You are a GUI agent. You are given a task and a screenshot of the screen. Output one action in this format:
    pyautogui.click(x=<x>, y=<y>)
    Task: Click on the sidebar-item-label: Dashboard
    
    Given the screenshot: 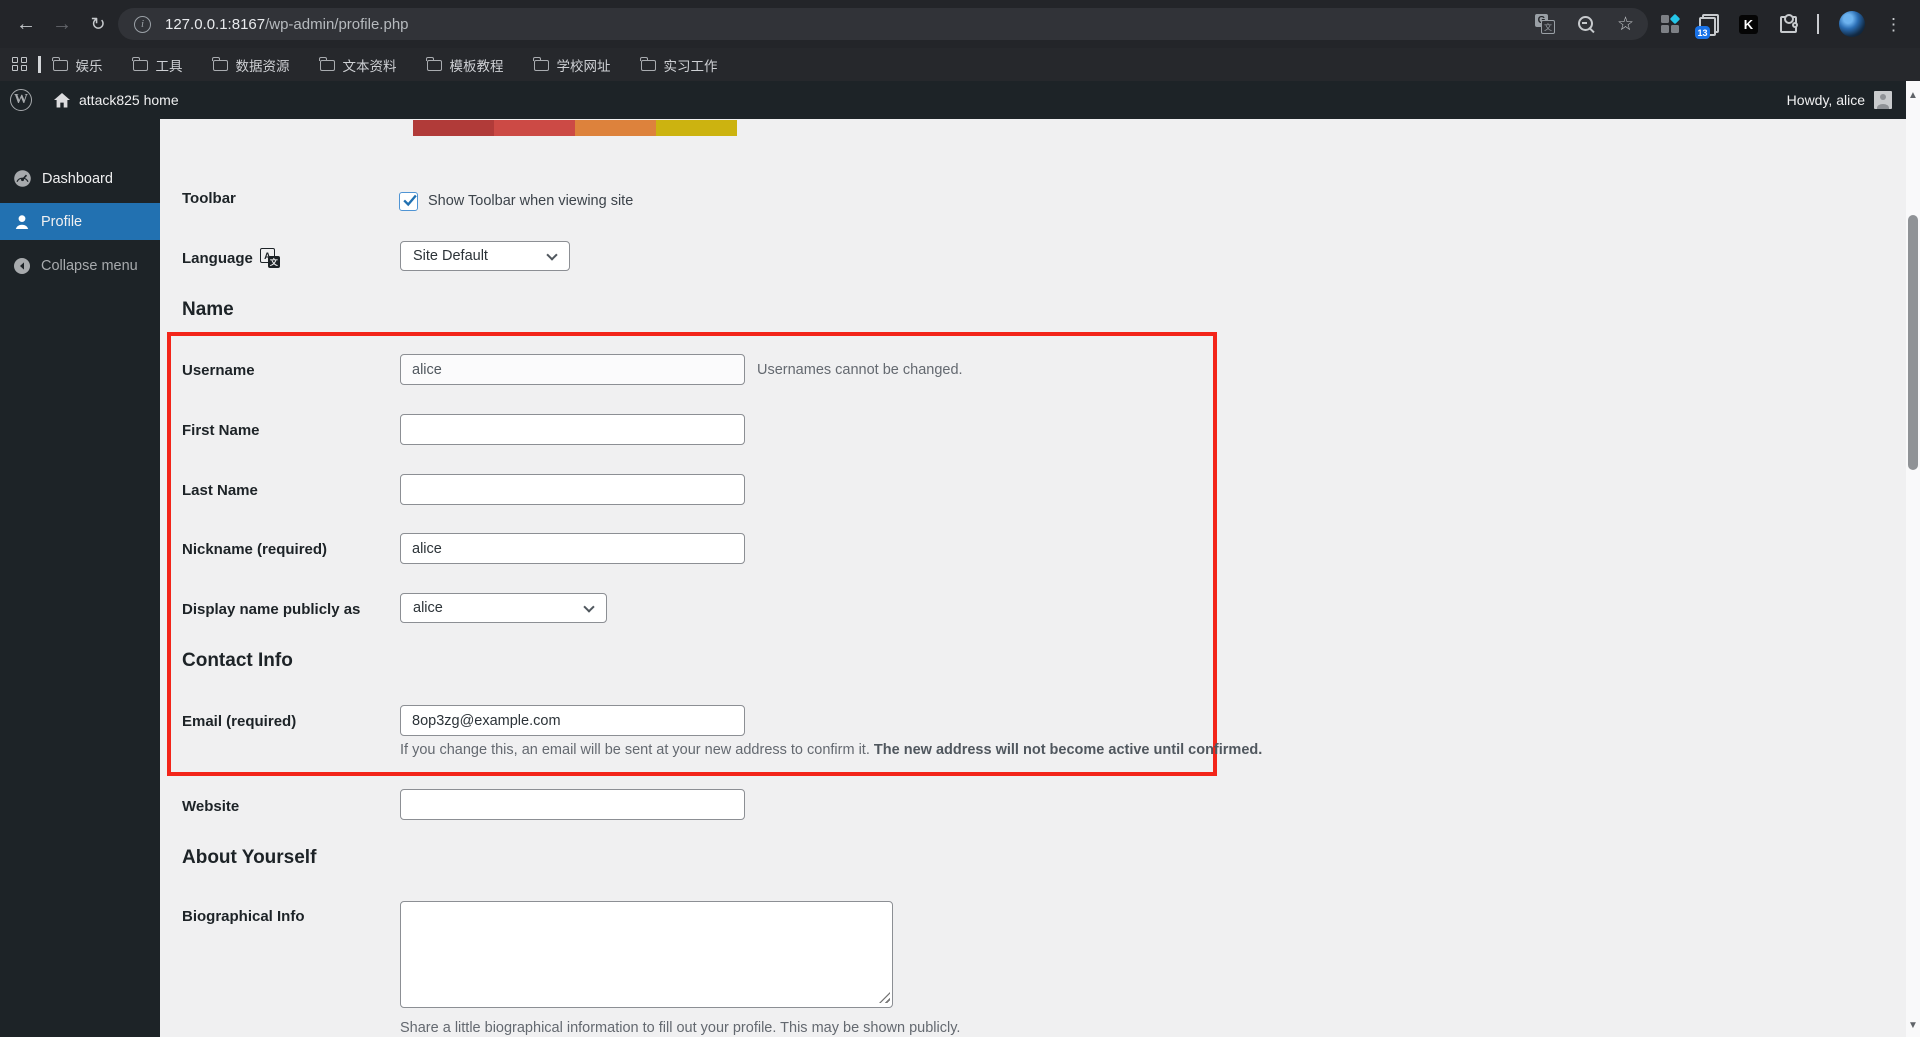 What is the action you would take?
    pyautogui.click(x=77, y=178)
    